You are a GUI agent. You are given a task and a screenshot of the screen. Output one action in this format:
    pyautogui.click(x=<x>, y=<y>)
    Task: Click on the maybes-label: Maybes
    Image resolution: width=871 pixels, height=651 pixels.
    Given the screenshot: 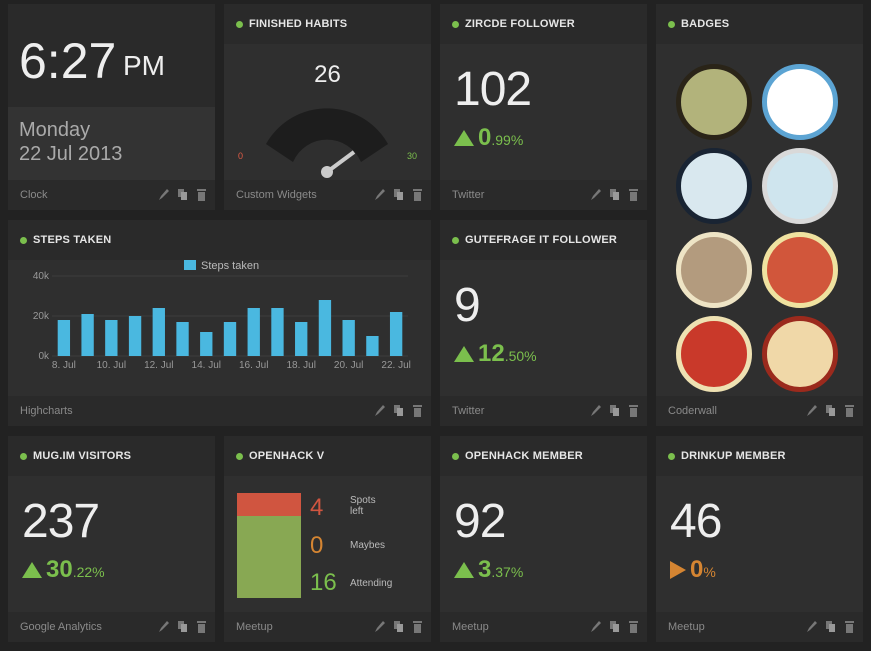 What is the action you would take?
    pyautogui.click(x=368, y=545)
    